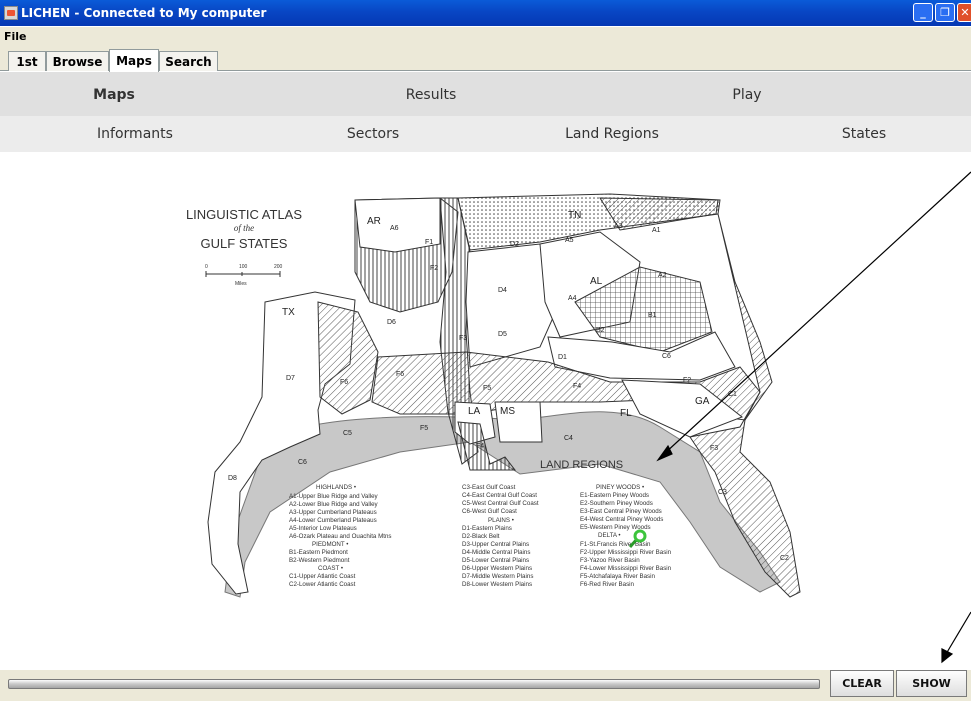 This screenshot has width=971, height=701. Describe the element at coordinates (27, 61) in the screenshot. I see `tab-1st: 1st` at that location.